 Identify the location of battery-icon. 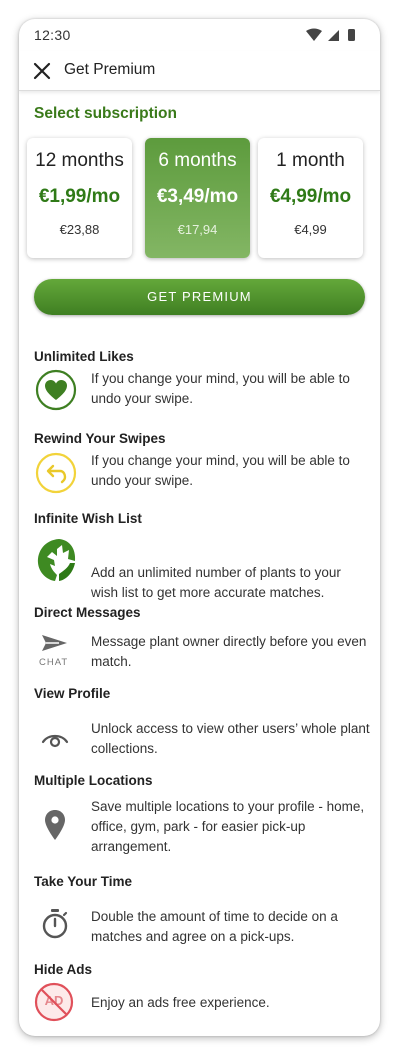
(351, 35).